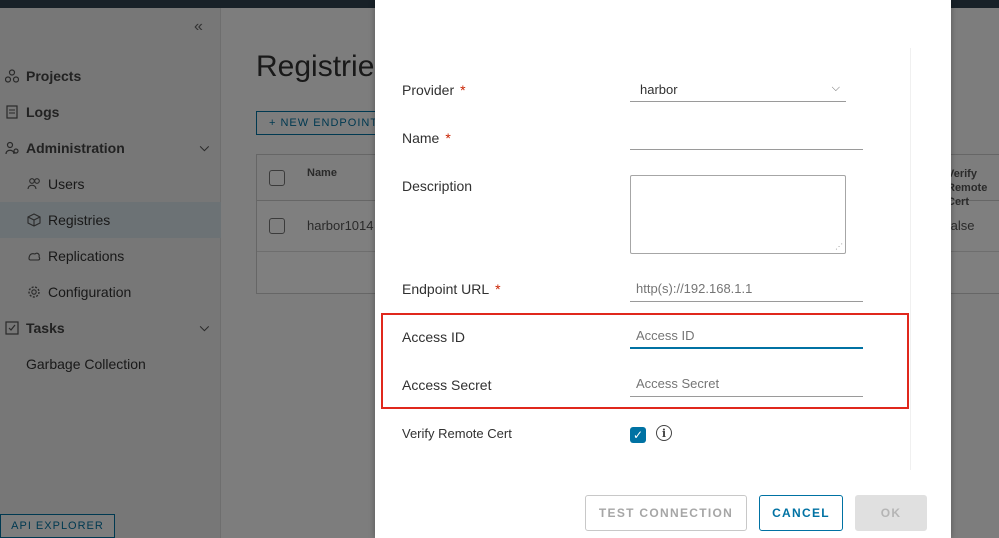 The height and width of the screenshot is (538, 999). Describe the element at coordinates (738, 214) in the screenshot. I see `description-textarea: ⋰` at that location.